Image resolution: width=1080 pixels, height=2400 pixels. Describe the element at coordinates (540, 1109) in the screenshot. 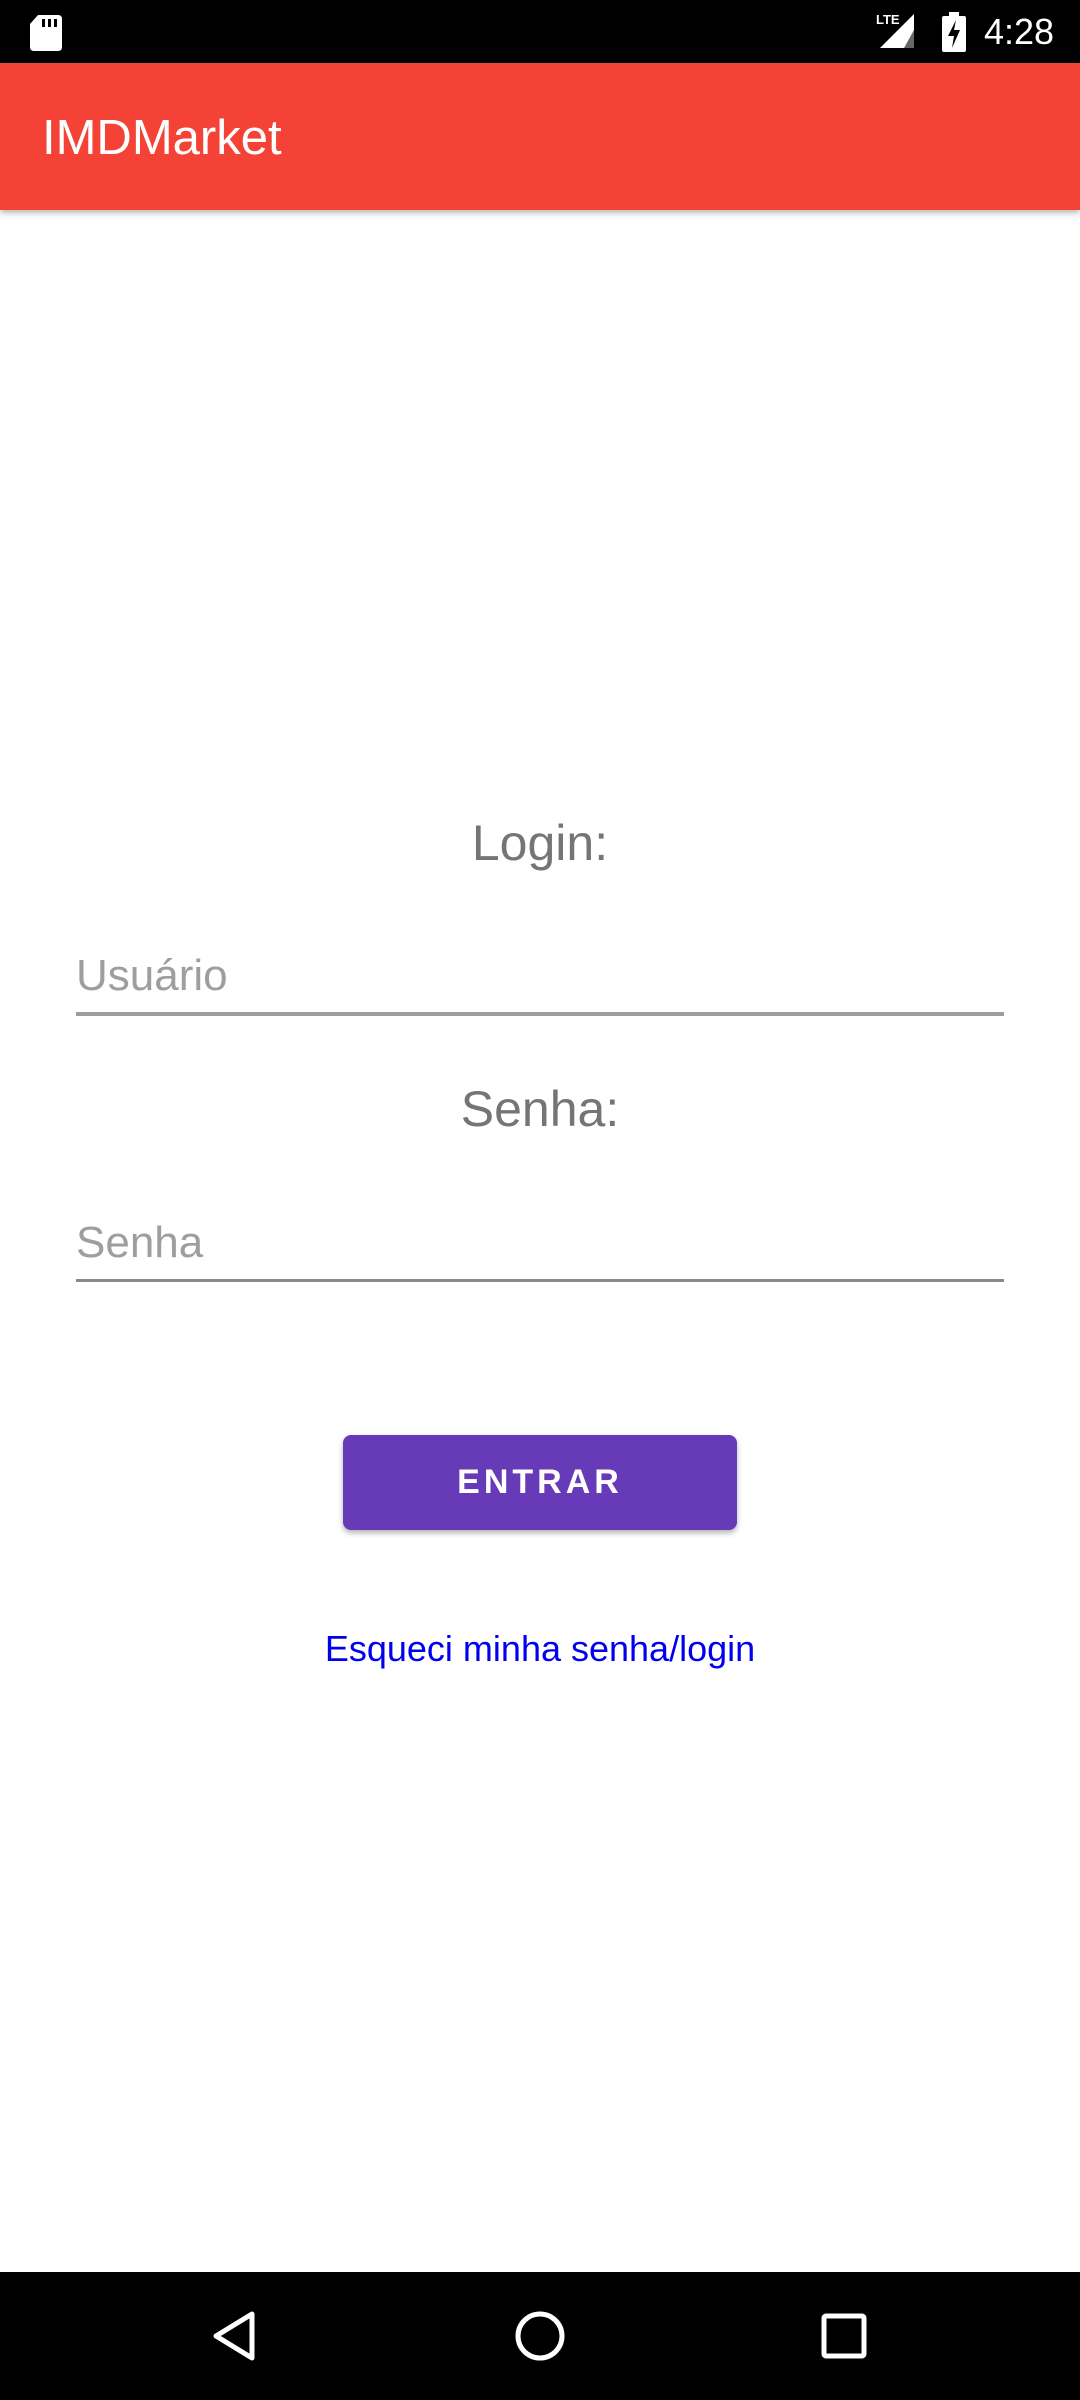

I see `password-label: Senha:` at that location.